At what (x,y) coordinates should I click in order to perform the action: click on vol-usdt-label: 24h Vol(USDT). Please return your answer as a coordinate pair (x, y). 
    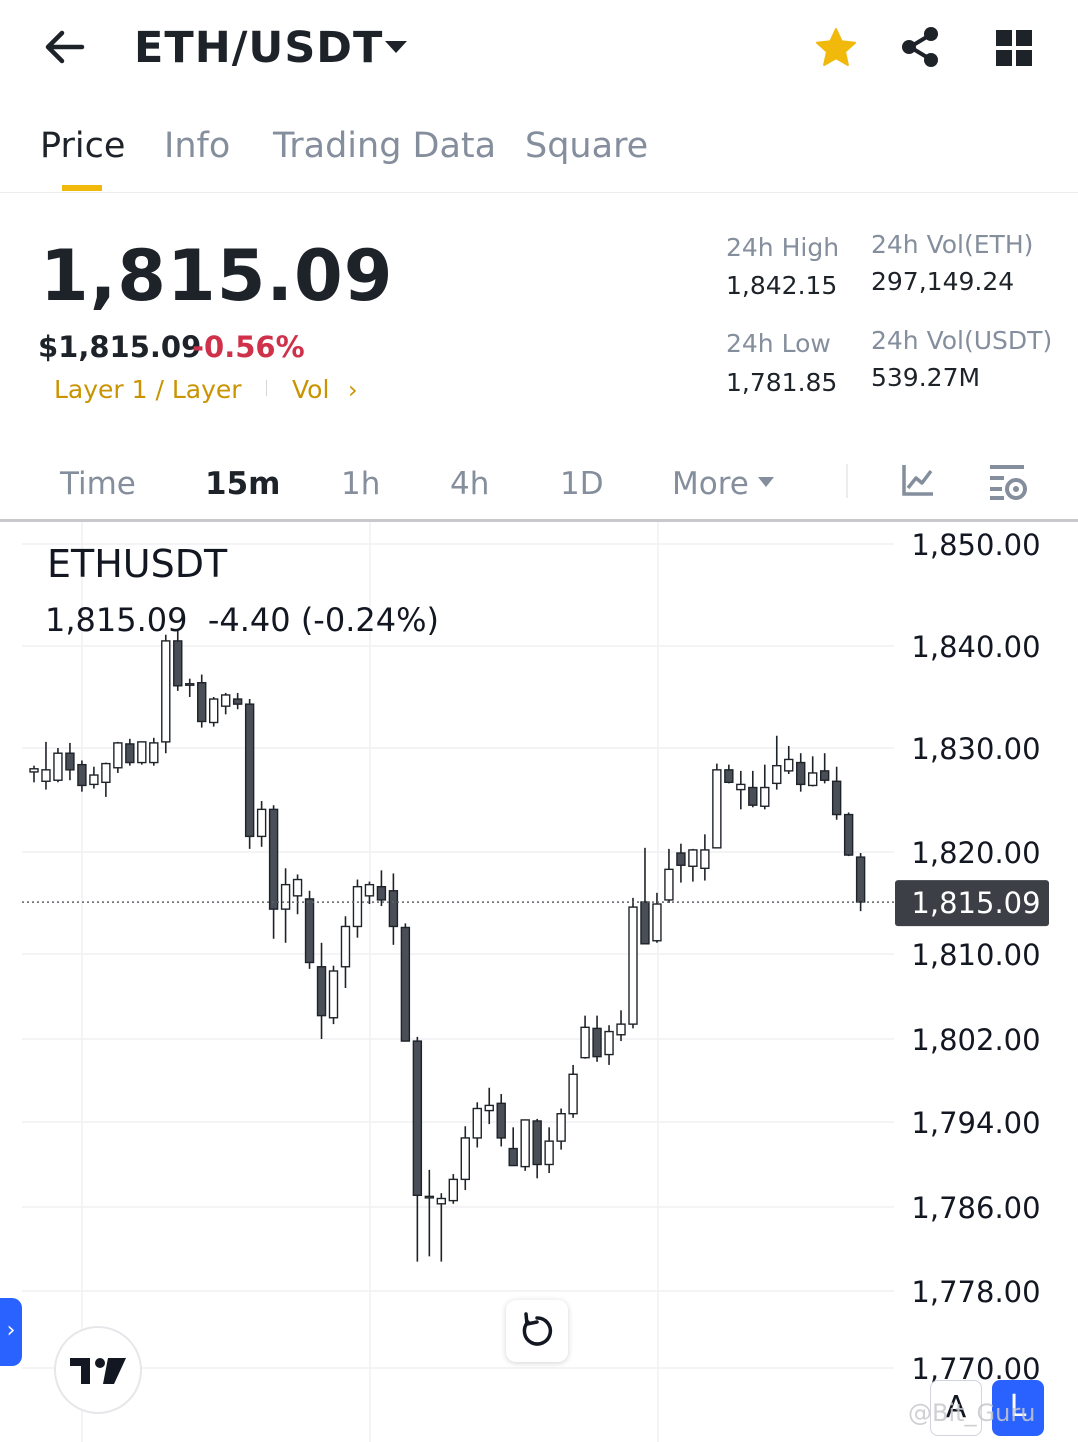
    Looking at the image, I should click on (962, 340).